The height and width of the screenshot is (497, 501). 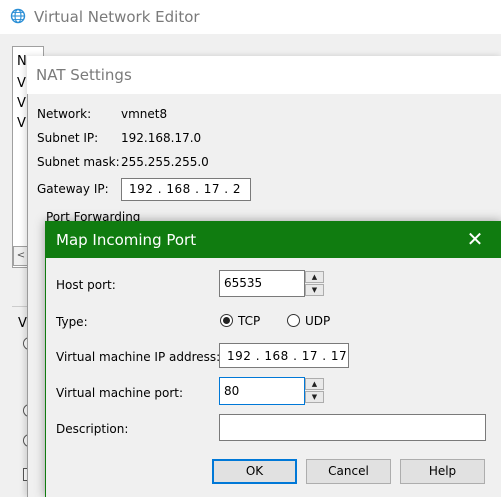 I want to click on nat-window-title: NAT Settings, so click(x=84, y=75).